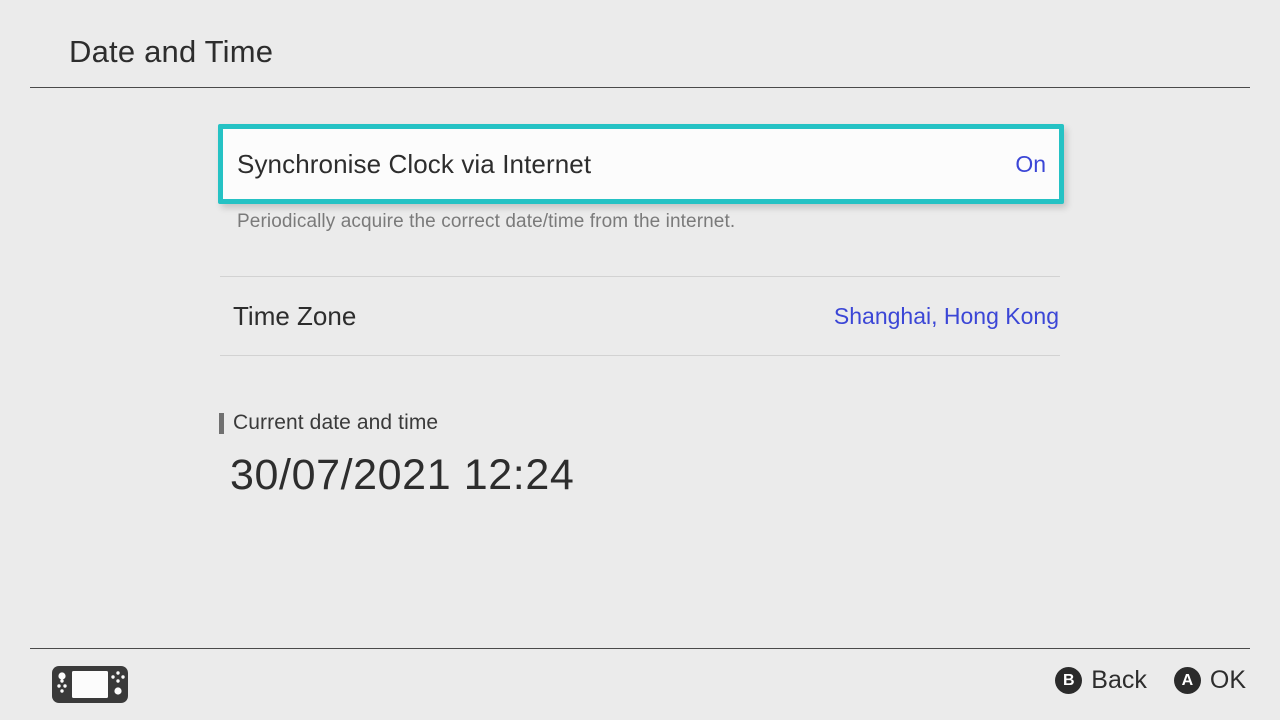 The height and width of the screenshot is (720, 1280). I want to click on switch-console-icon, so click(90, 687).